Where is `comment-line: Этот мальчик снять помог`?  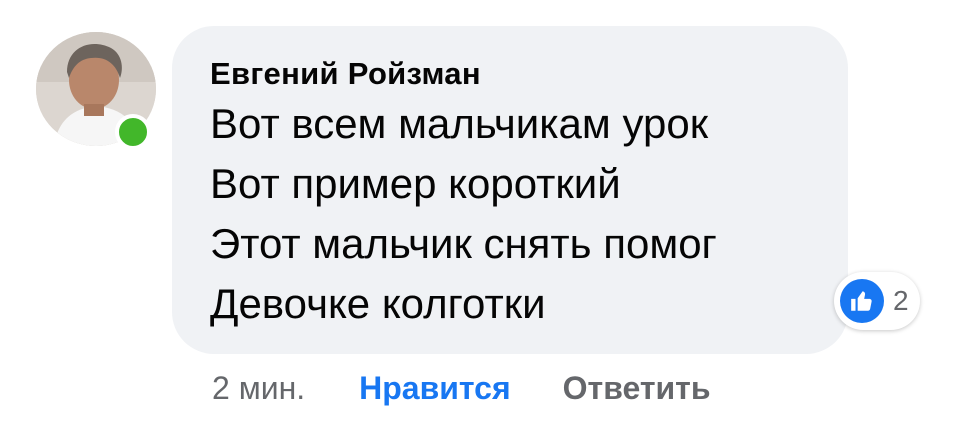
comment-line: Этот мальчик снять помог is located at coordinates (463, 243).